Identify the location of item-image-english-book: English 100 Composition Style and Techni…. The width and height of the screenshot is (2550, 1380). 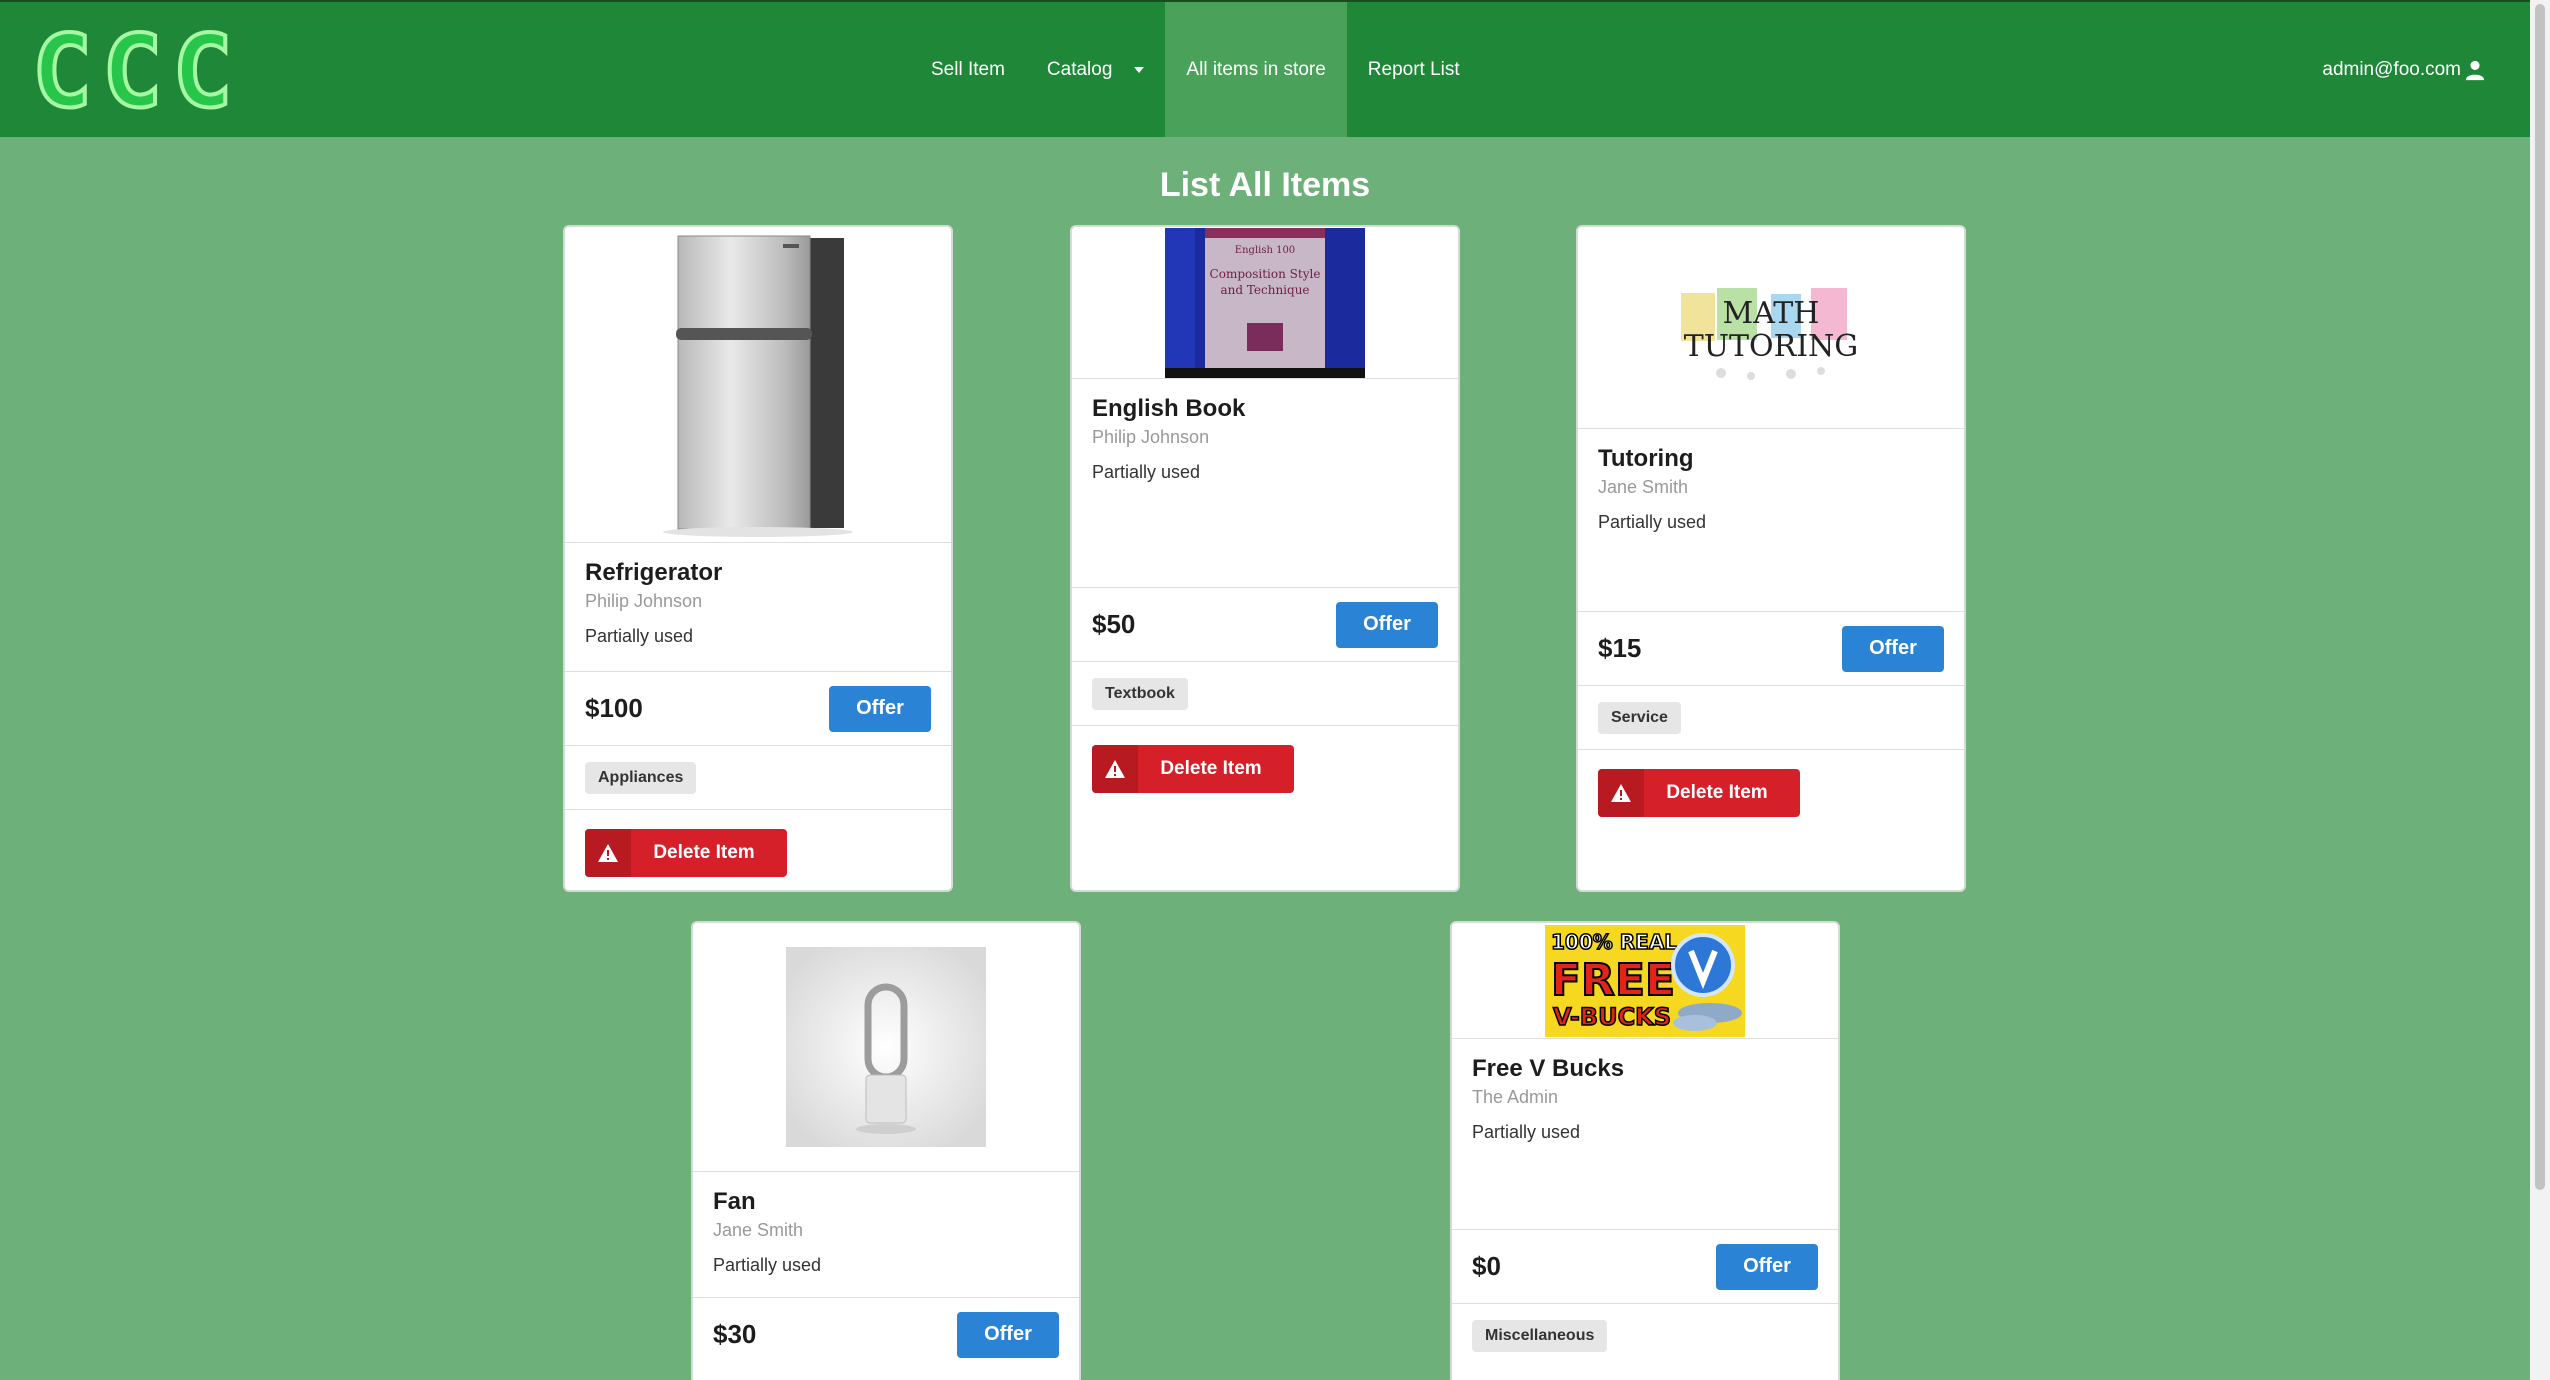
(1265, 303).